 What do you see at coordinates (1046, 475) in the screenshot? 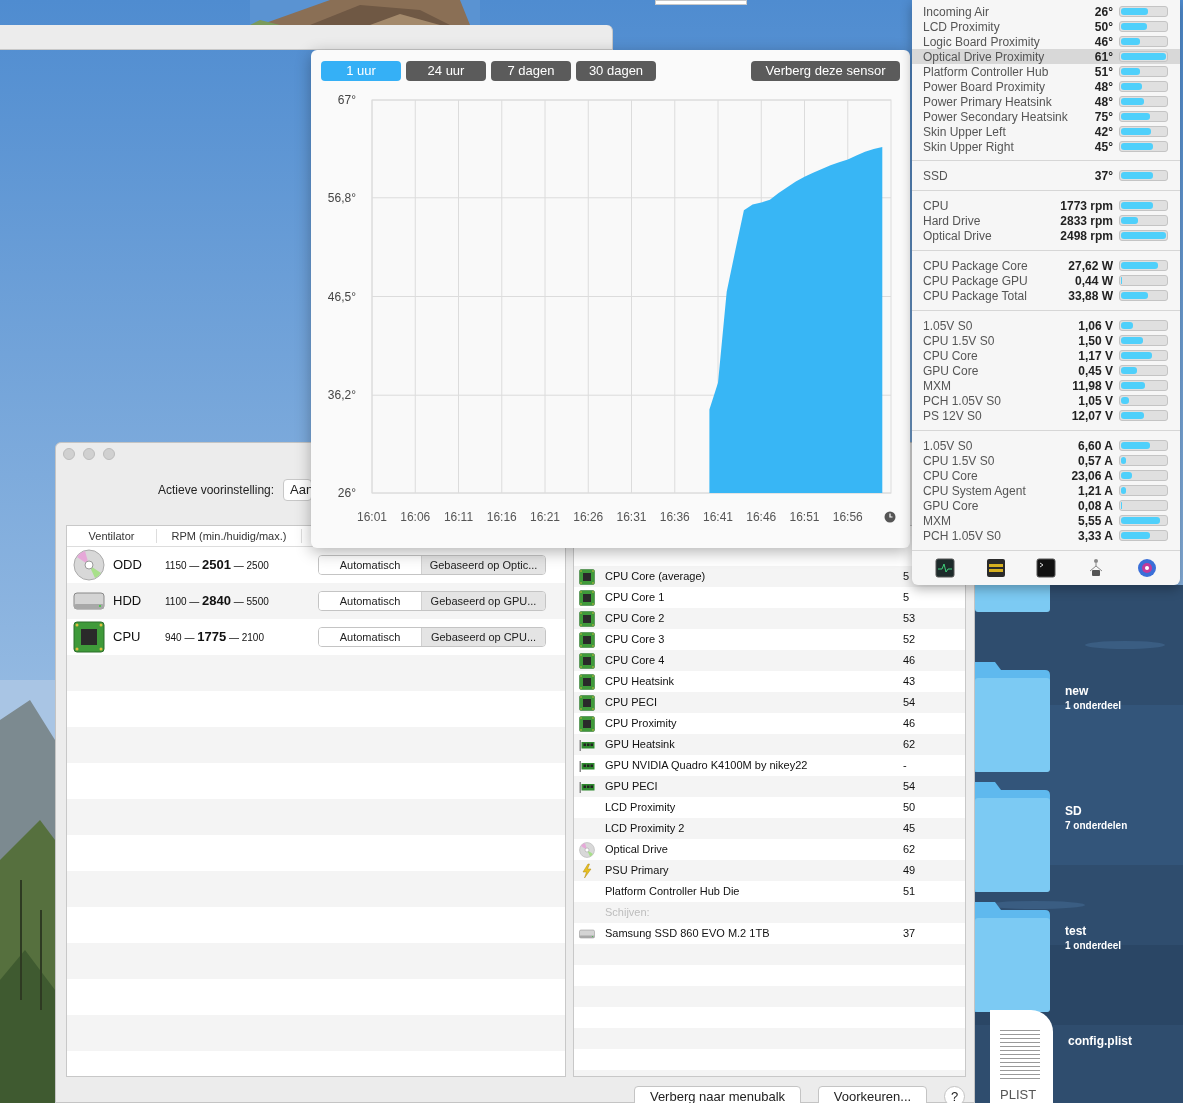
I see `menu-sensor-row: CPU Core 23,06 A` at bounding box center [1046, 475].